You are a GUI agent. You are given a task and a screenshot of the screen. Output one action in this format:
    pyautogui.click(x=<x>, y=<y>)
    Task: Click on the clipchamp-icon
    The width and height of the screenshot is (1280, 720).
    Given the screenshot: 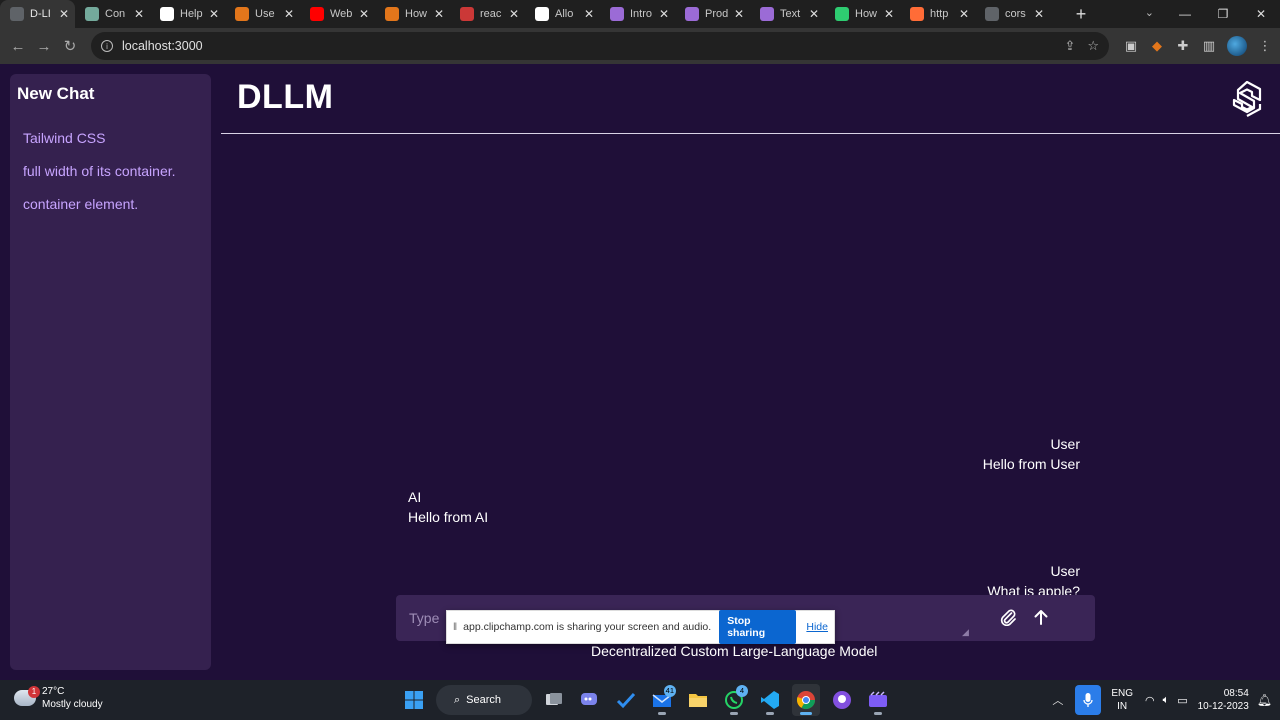 What is the action you would take?
    pyautogui.click(x=878, y=700)
    